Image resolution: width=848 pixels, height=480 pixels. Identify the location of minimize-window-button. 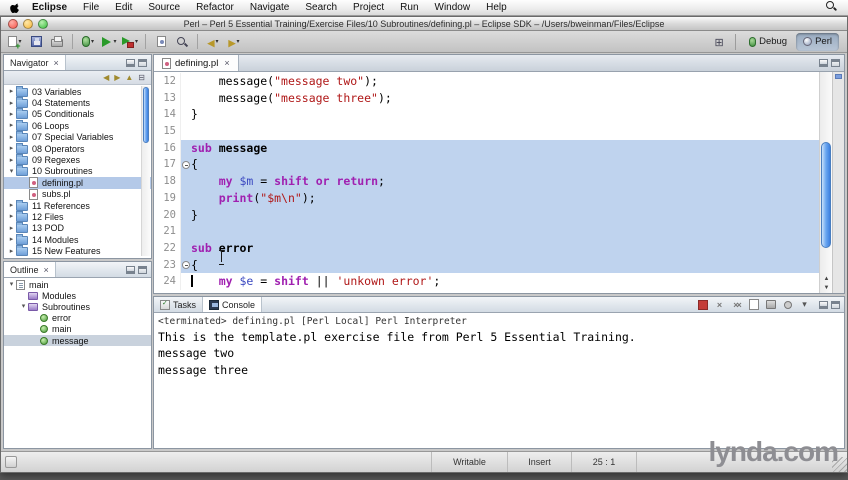
(28, 24).